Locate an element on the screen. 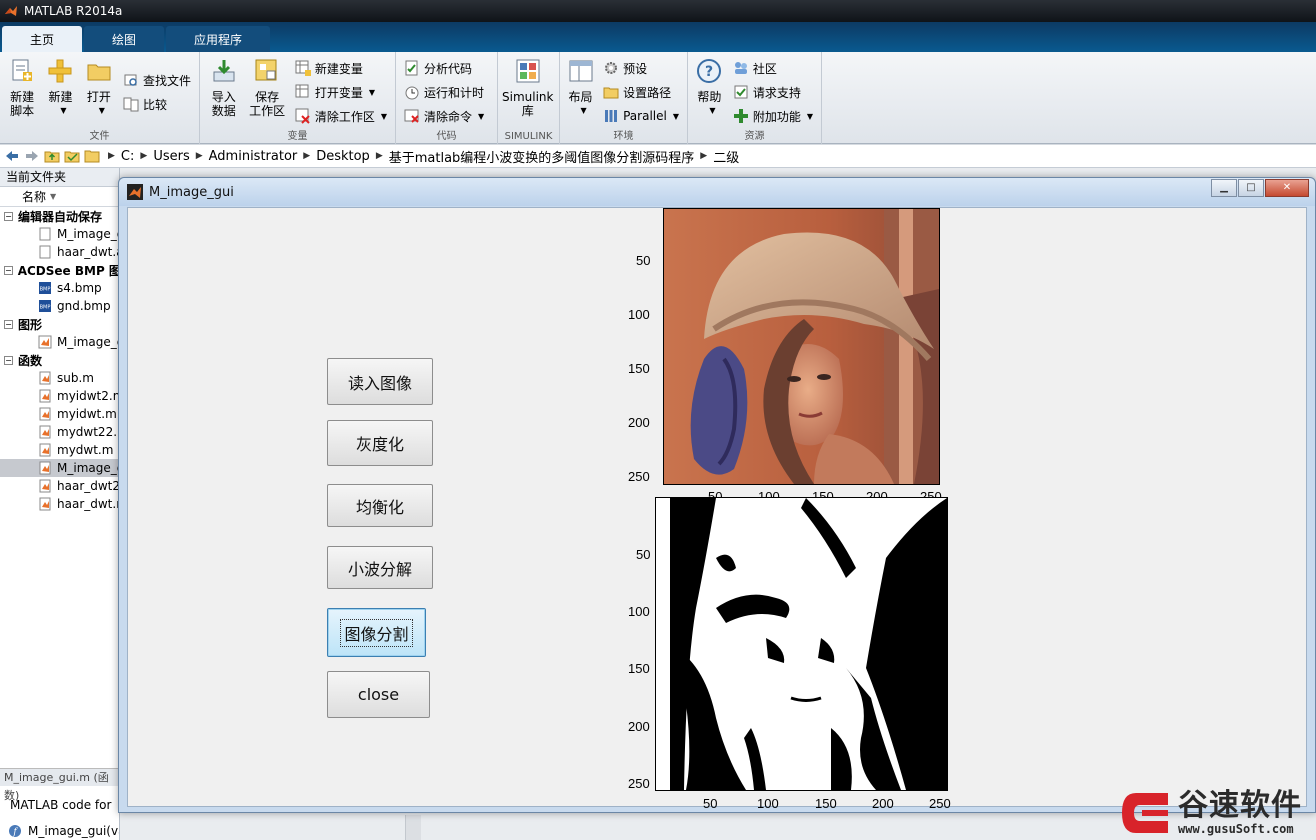 The height and width of the screenshot is (840, 1316). back-arrow-icon is located at coordinates (12, 156).